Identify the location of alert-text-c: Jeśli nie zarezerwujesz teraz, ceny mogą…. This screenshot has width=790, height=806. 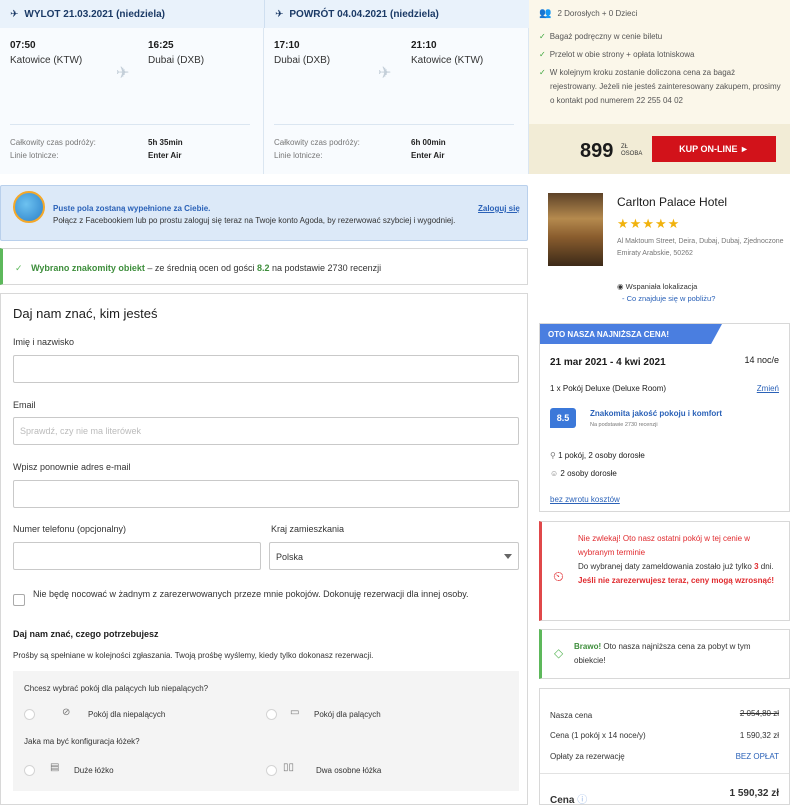
(676, 580).